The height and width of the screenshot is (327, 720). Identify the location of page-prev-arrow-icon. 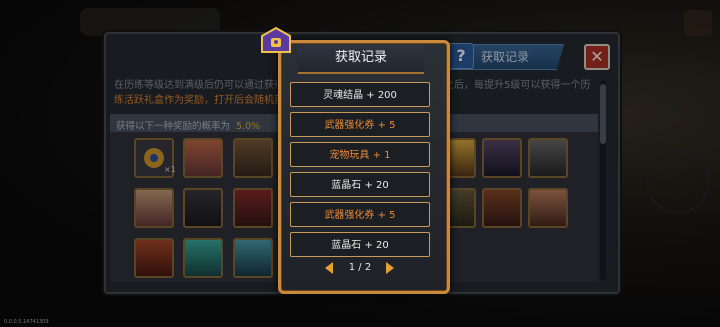
(329, 268).